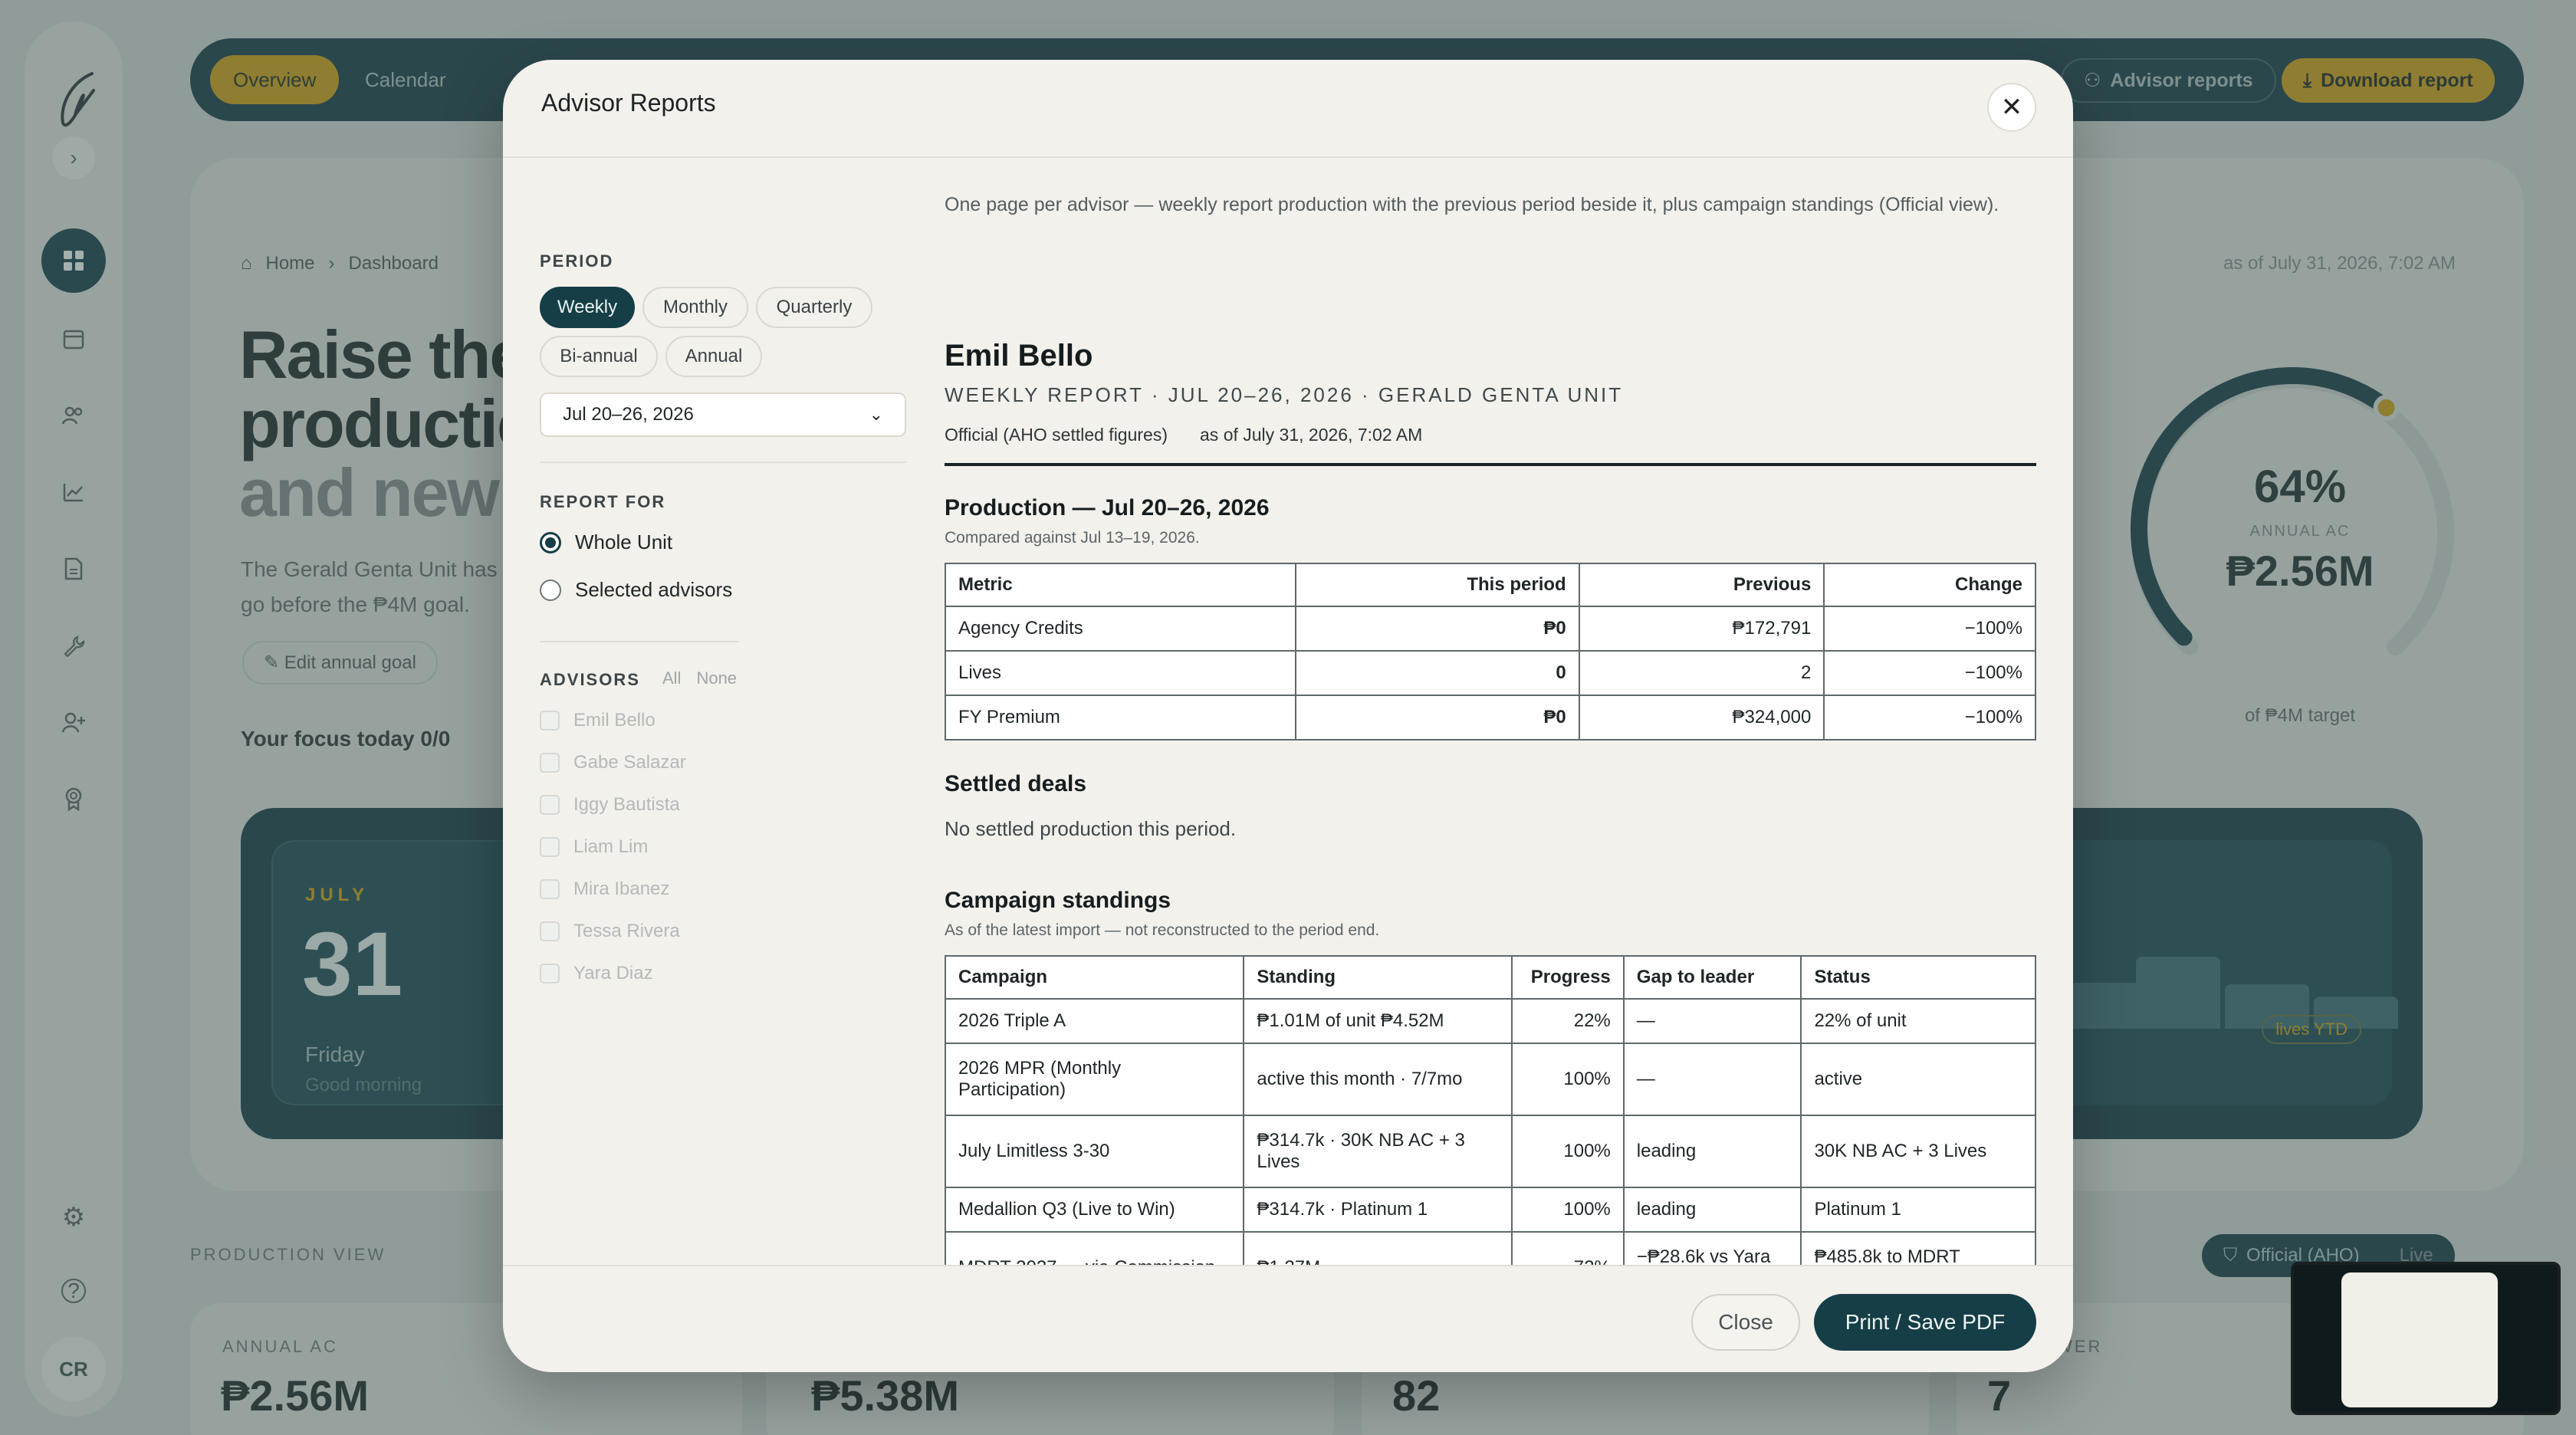 The height and width of the screenshot is (1435, 2576). I want to click on advisor-checkbox: Emil Bello, so click(598, 720).